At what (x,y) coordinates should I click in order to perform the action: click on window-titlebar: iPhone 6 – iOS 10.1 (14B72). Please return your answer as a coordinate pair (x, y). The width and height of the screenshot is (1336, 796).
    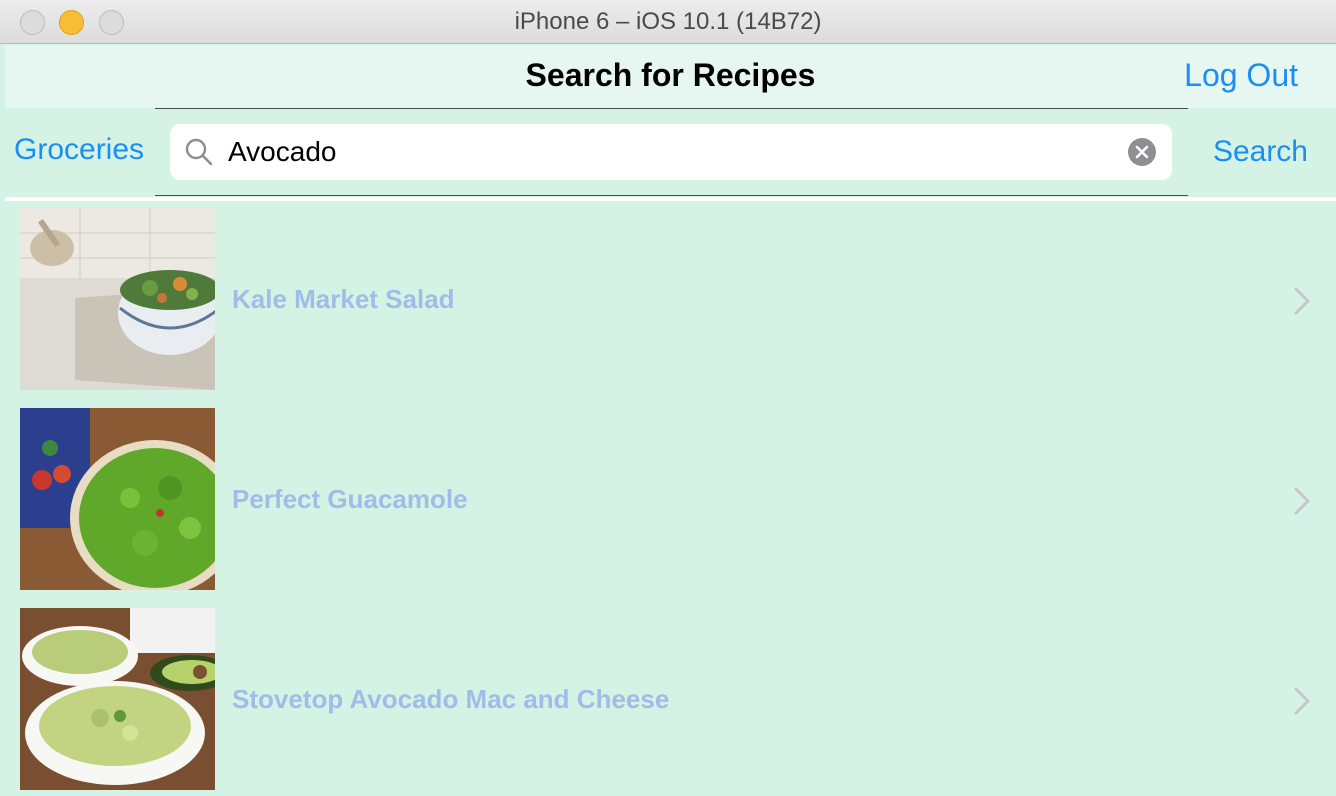
    Looking at the image, I should click on (668, 22).